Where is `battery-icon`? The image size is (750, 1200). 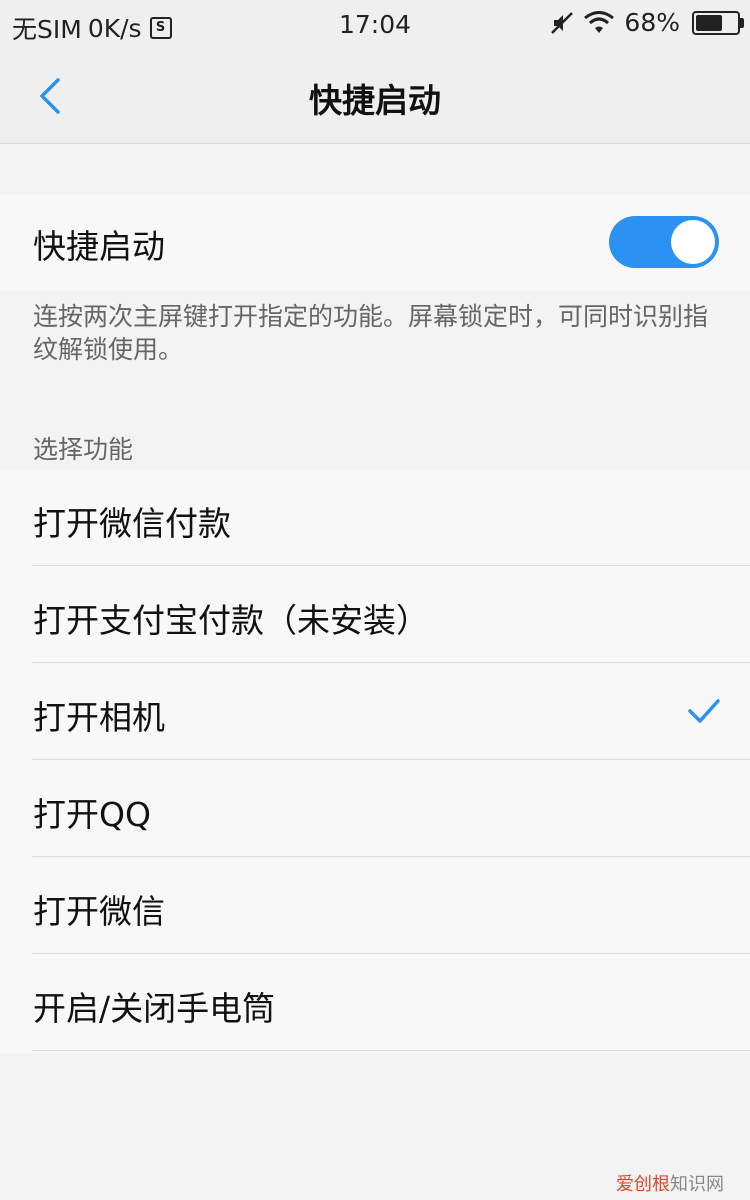 battery-icon is located at coordinates (718, 22).